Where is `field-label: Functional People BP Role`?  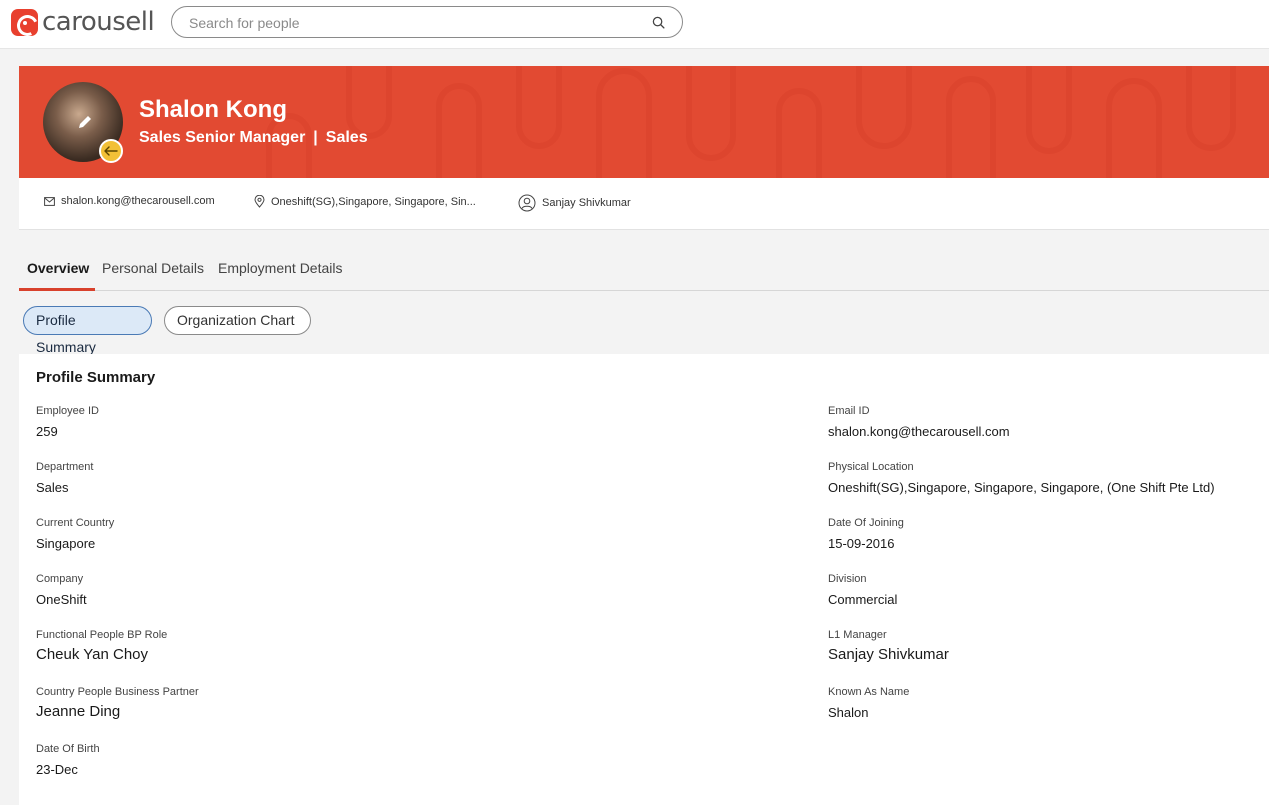 field-label: Functional People BP Role is located at coordinates (102, 635).